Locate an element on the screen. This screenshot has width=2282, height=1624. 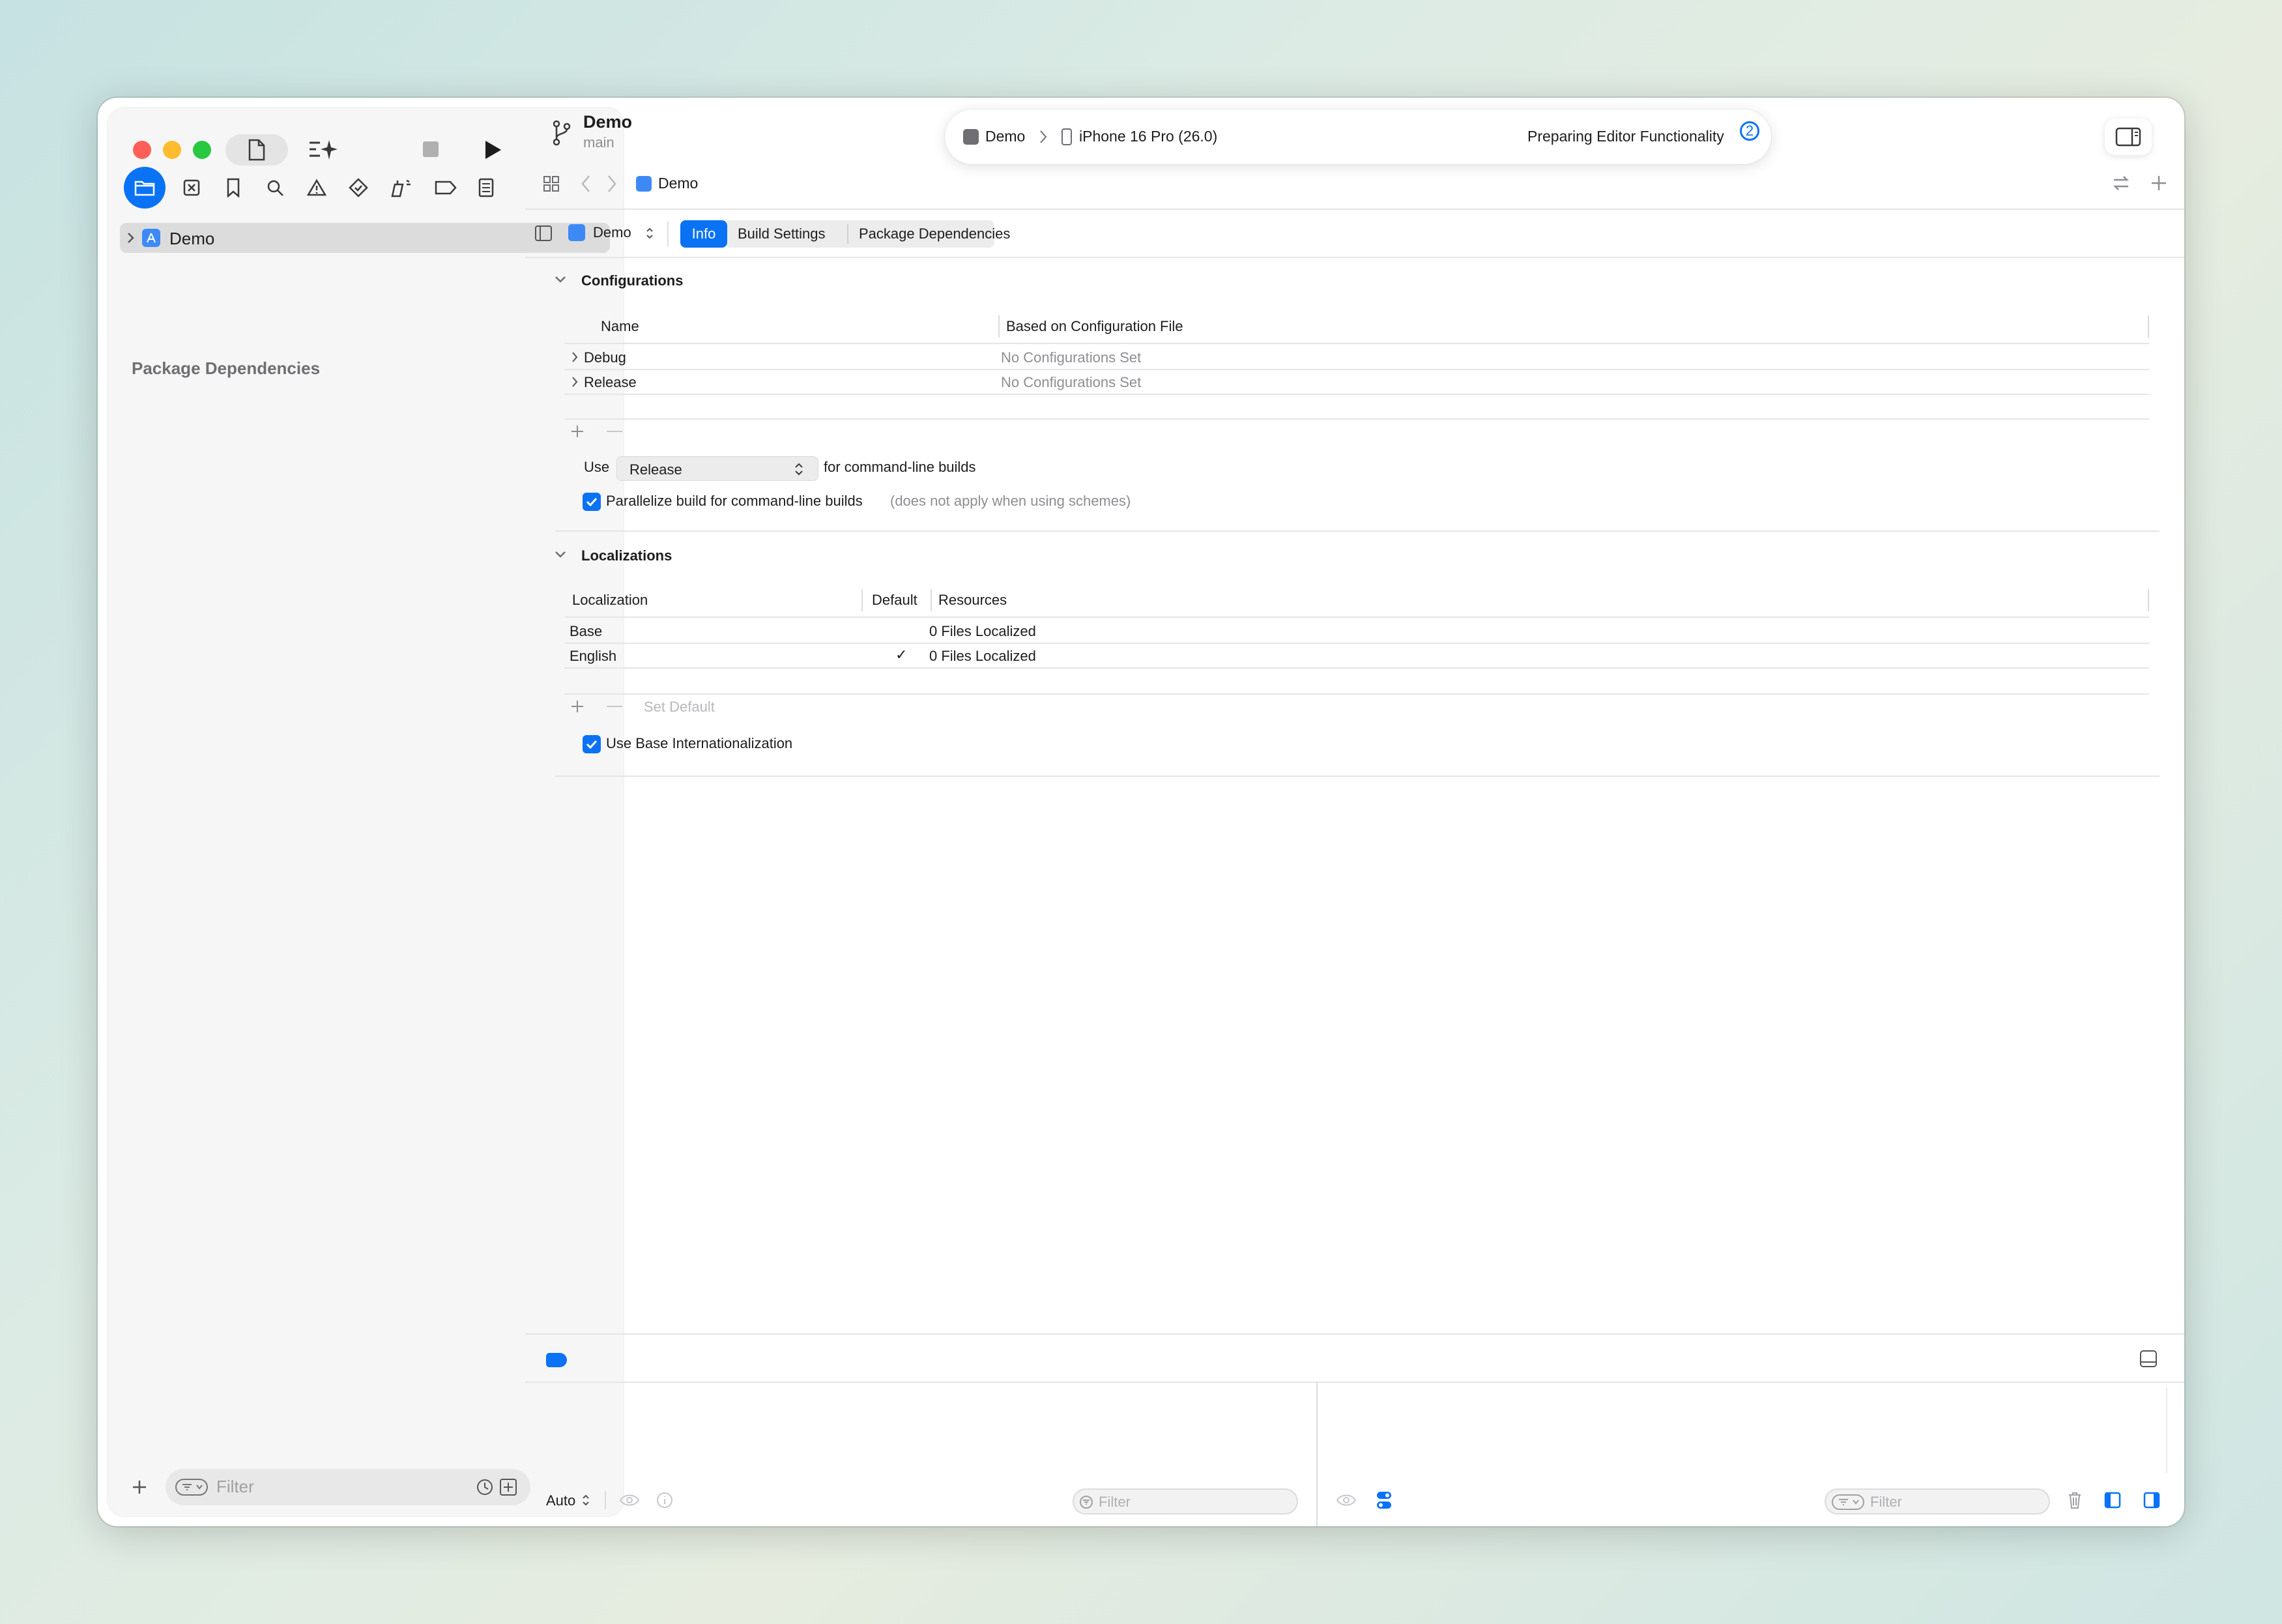
package-dependencies-heading: Package Dependencies is located at coordinates (226, 368).